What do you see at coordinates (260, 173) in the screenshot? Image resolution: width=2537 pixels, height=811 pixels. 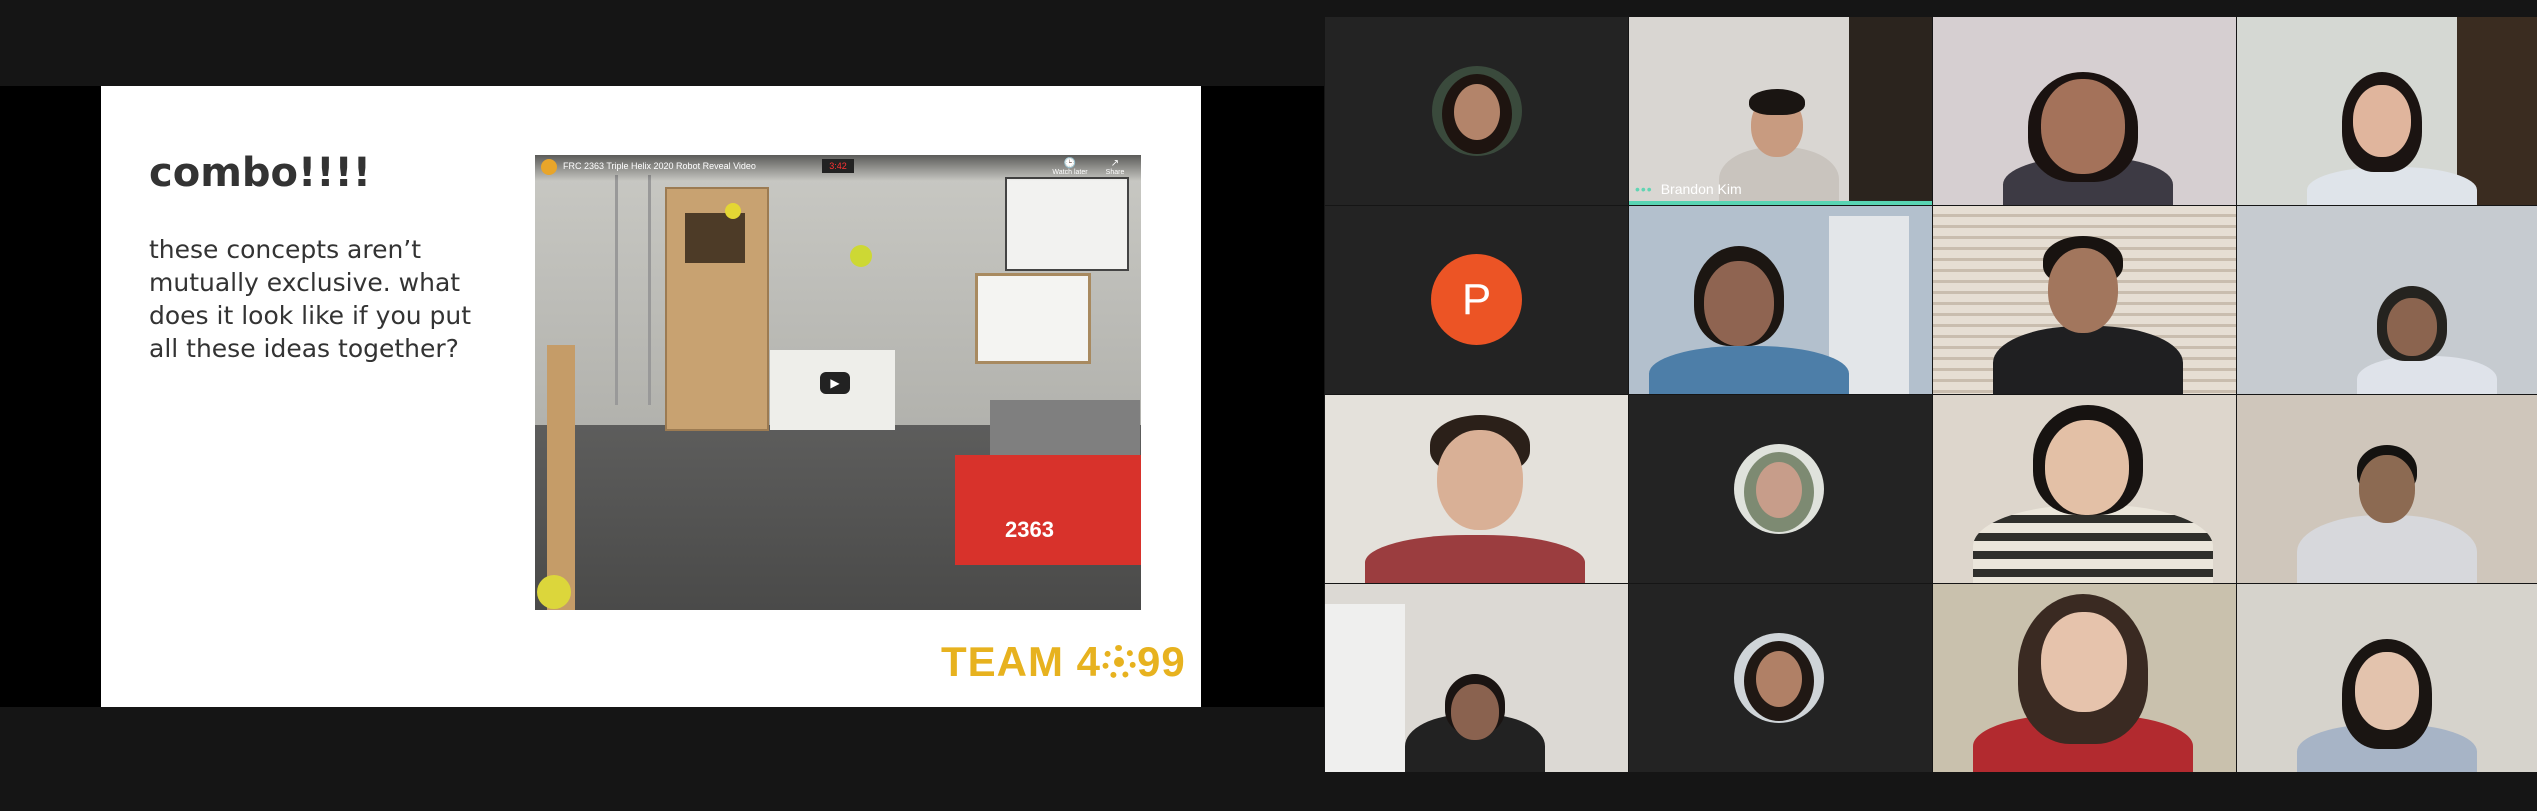 I see `slide-title: combo!!!!` at bounding box center [260, 173].